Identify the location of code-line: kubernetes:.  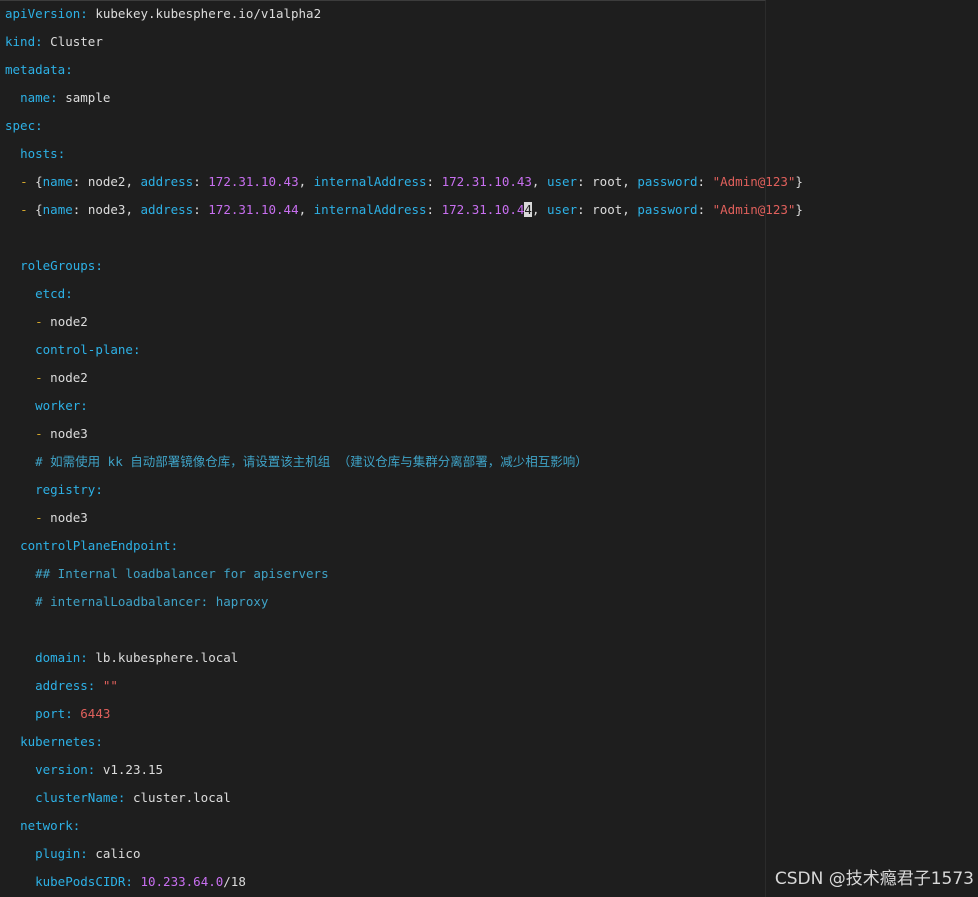
(54, 742).